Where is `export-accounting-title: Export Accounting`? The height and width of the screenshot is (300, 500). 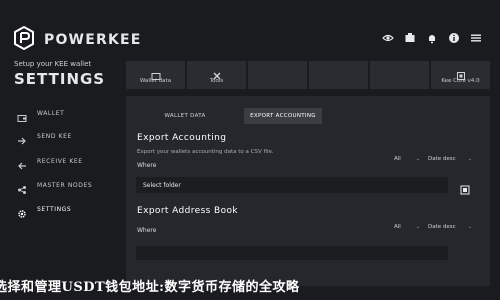 export-accounting-title: Export Accounting is located at coordinates (182, 138).